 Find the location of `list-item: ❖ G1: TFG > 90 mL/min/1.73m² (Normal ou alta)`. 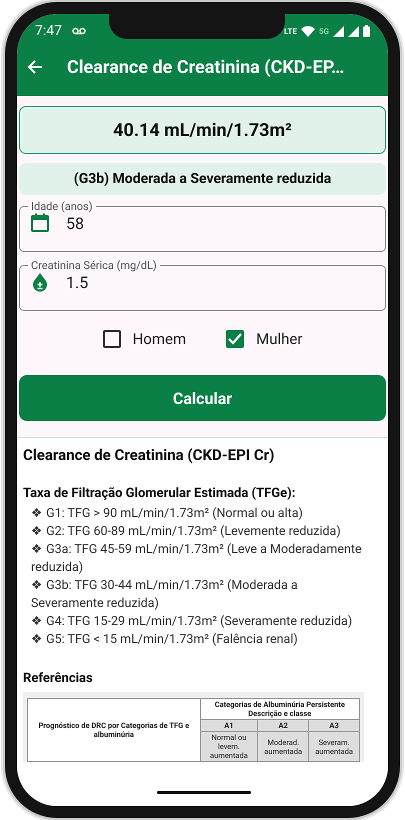

list-item: ❖ G1: TFG > 90 mL/min/1.73m² (Normal ou alta) is located at coordinates (167, 514).